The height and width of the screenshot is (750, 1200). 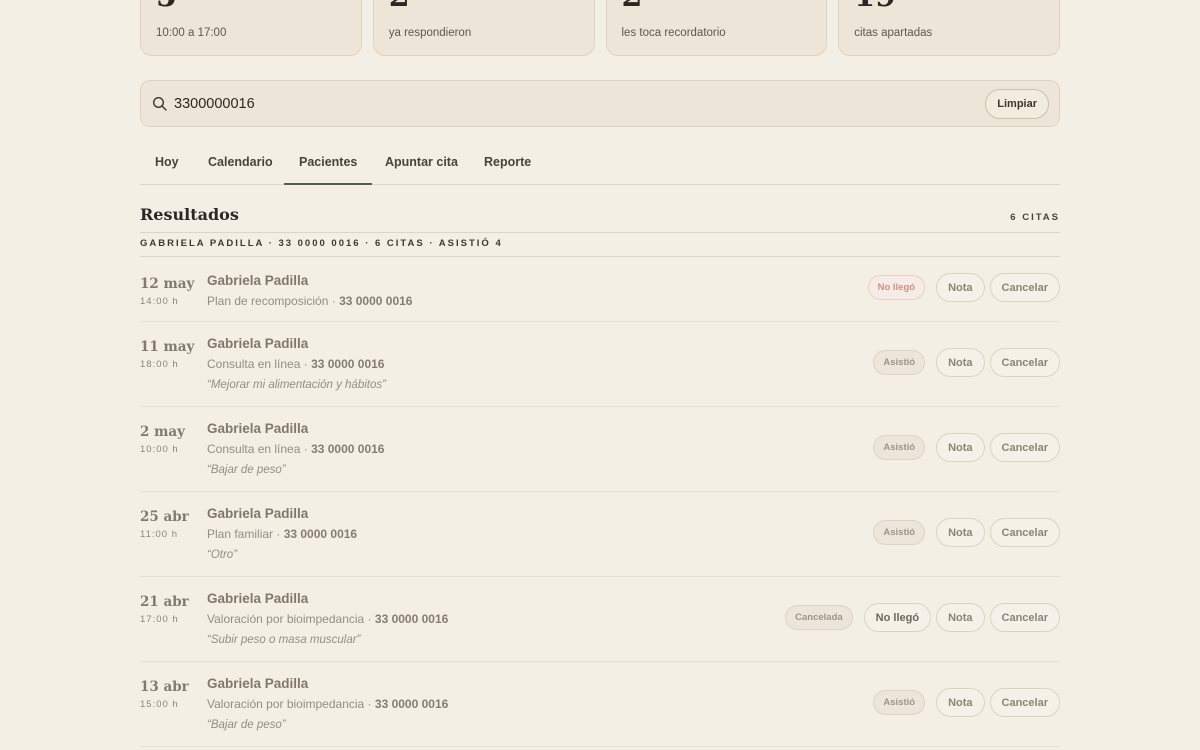 What do you see at coordinates (574, 104) in the screenshot?
I see `search-input` at bounding box center [574, 104].